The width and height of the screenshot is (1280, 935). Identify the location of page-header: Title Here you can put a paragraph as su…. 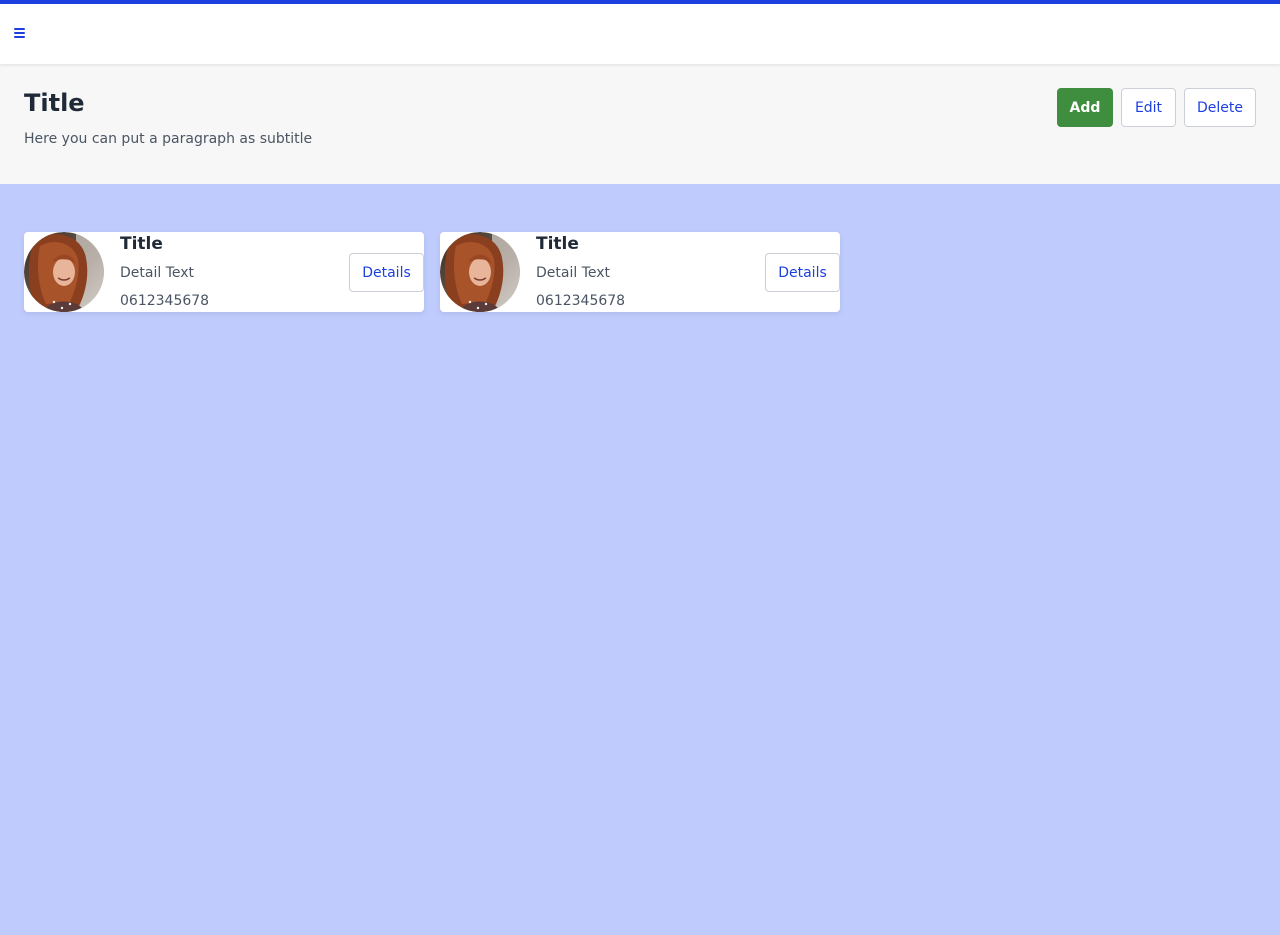
(640, 124).